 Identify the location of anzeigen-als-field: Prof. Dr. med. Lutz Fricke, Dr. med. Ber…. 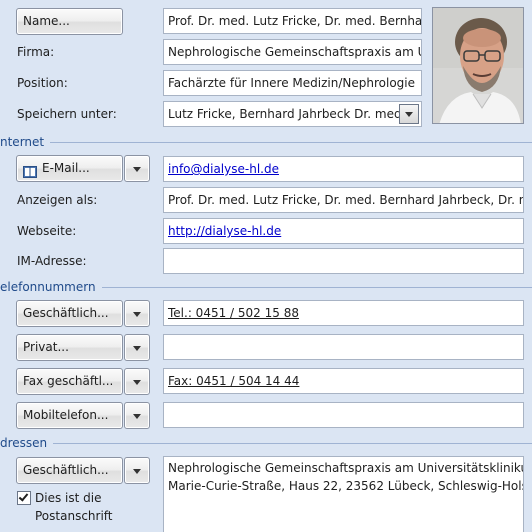
(343, 200).